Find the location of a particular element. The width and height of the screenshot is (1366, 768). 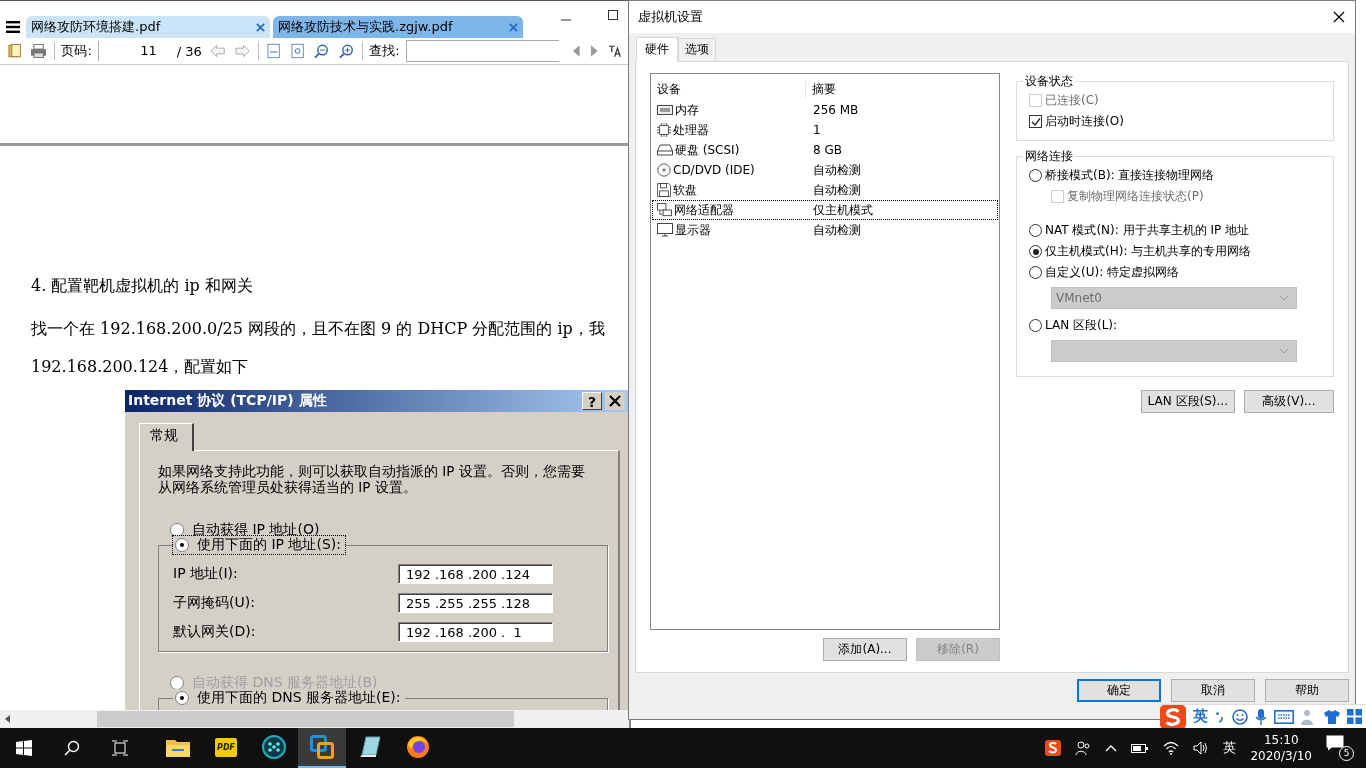

firefox-icon is located at coordinates (418, 747).